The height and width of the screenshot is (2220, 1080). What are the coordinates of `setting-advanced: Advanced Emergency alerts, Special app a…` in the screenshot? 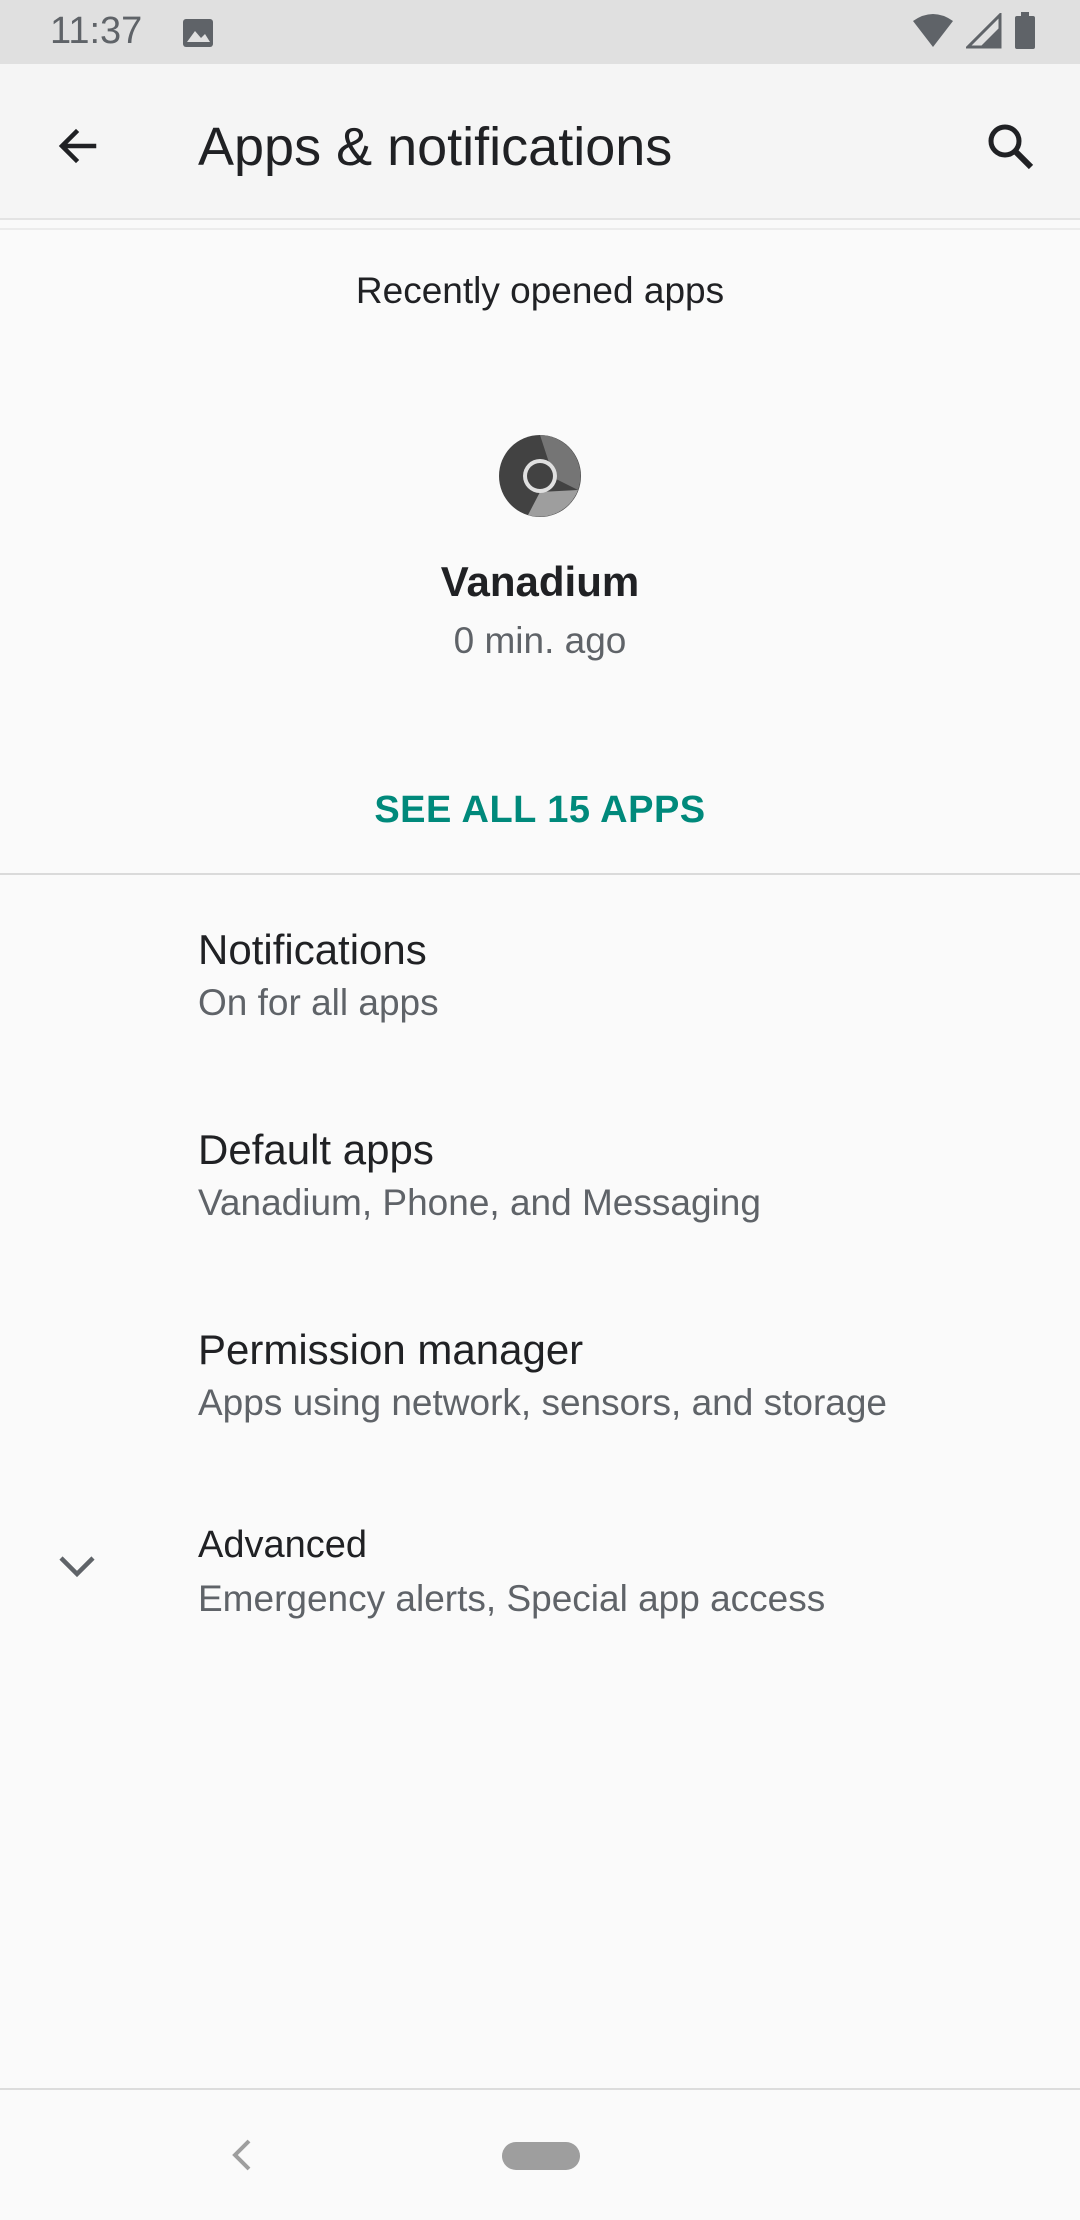 It's located at (540, 1600).